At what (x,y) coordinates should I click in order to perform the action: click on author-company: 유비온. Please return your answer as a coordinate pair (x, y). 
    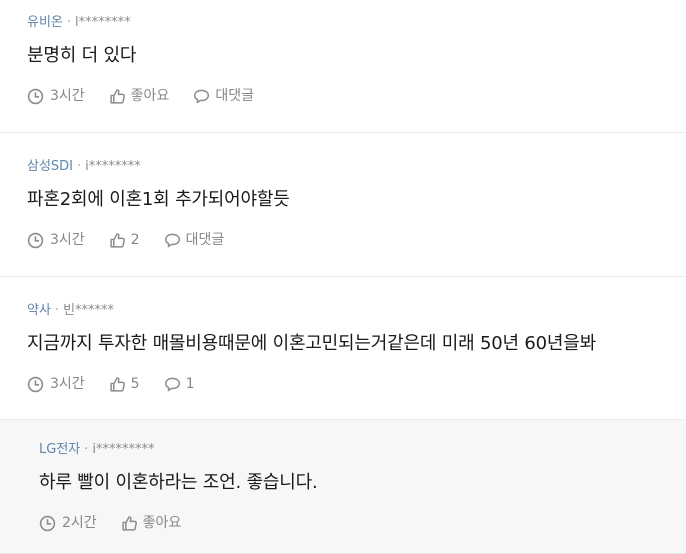
    Looking at the image, I should click on (45, 22).